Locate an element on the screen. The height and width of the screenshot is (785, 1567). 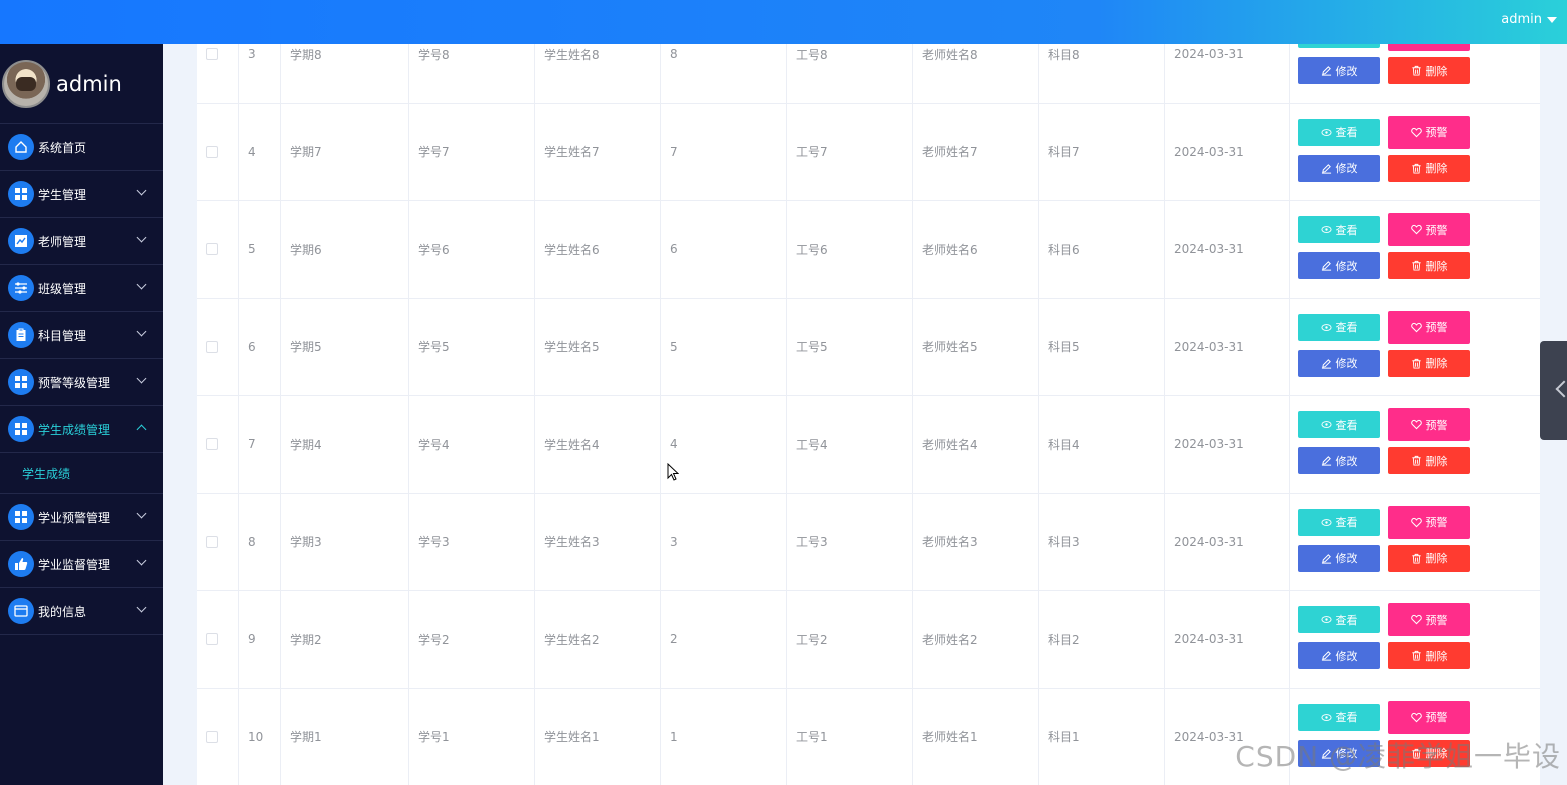
cell-student-name: 学生姓名5 is located at coordinates (598, 346).